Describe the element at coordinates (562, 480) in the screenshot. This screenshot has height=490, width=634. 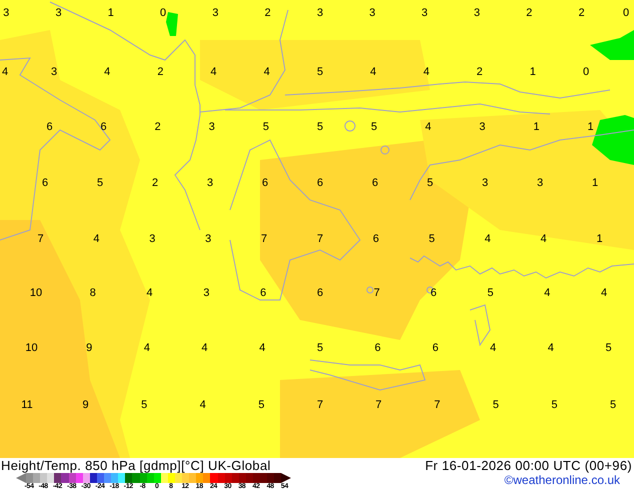
I see `credit-link: ©weatheronline.co.uk` at that location.